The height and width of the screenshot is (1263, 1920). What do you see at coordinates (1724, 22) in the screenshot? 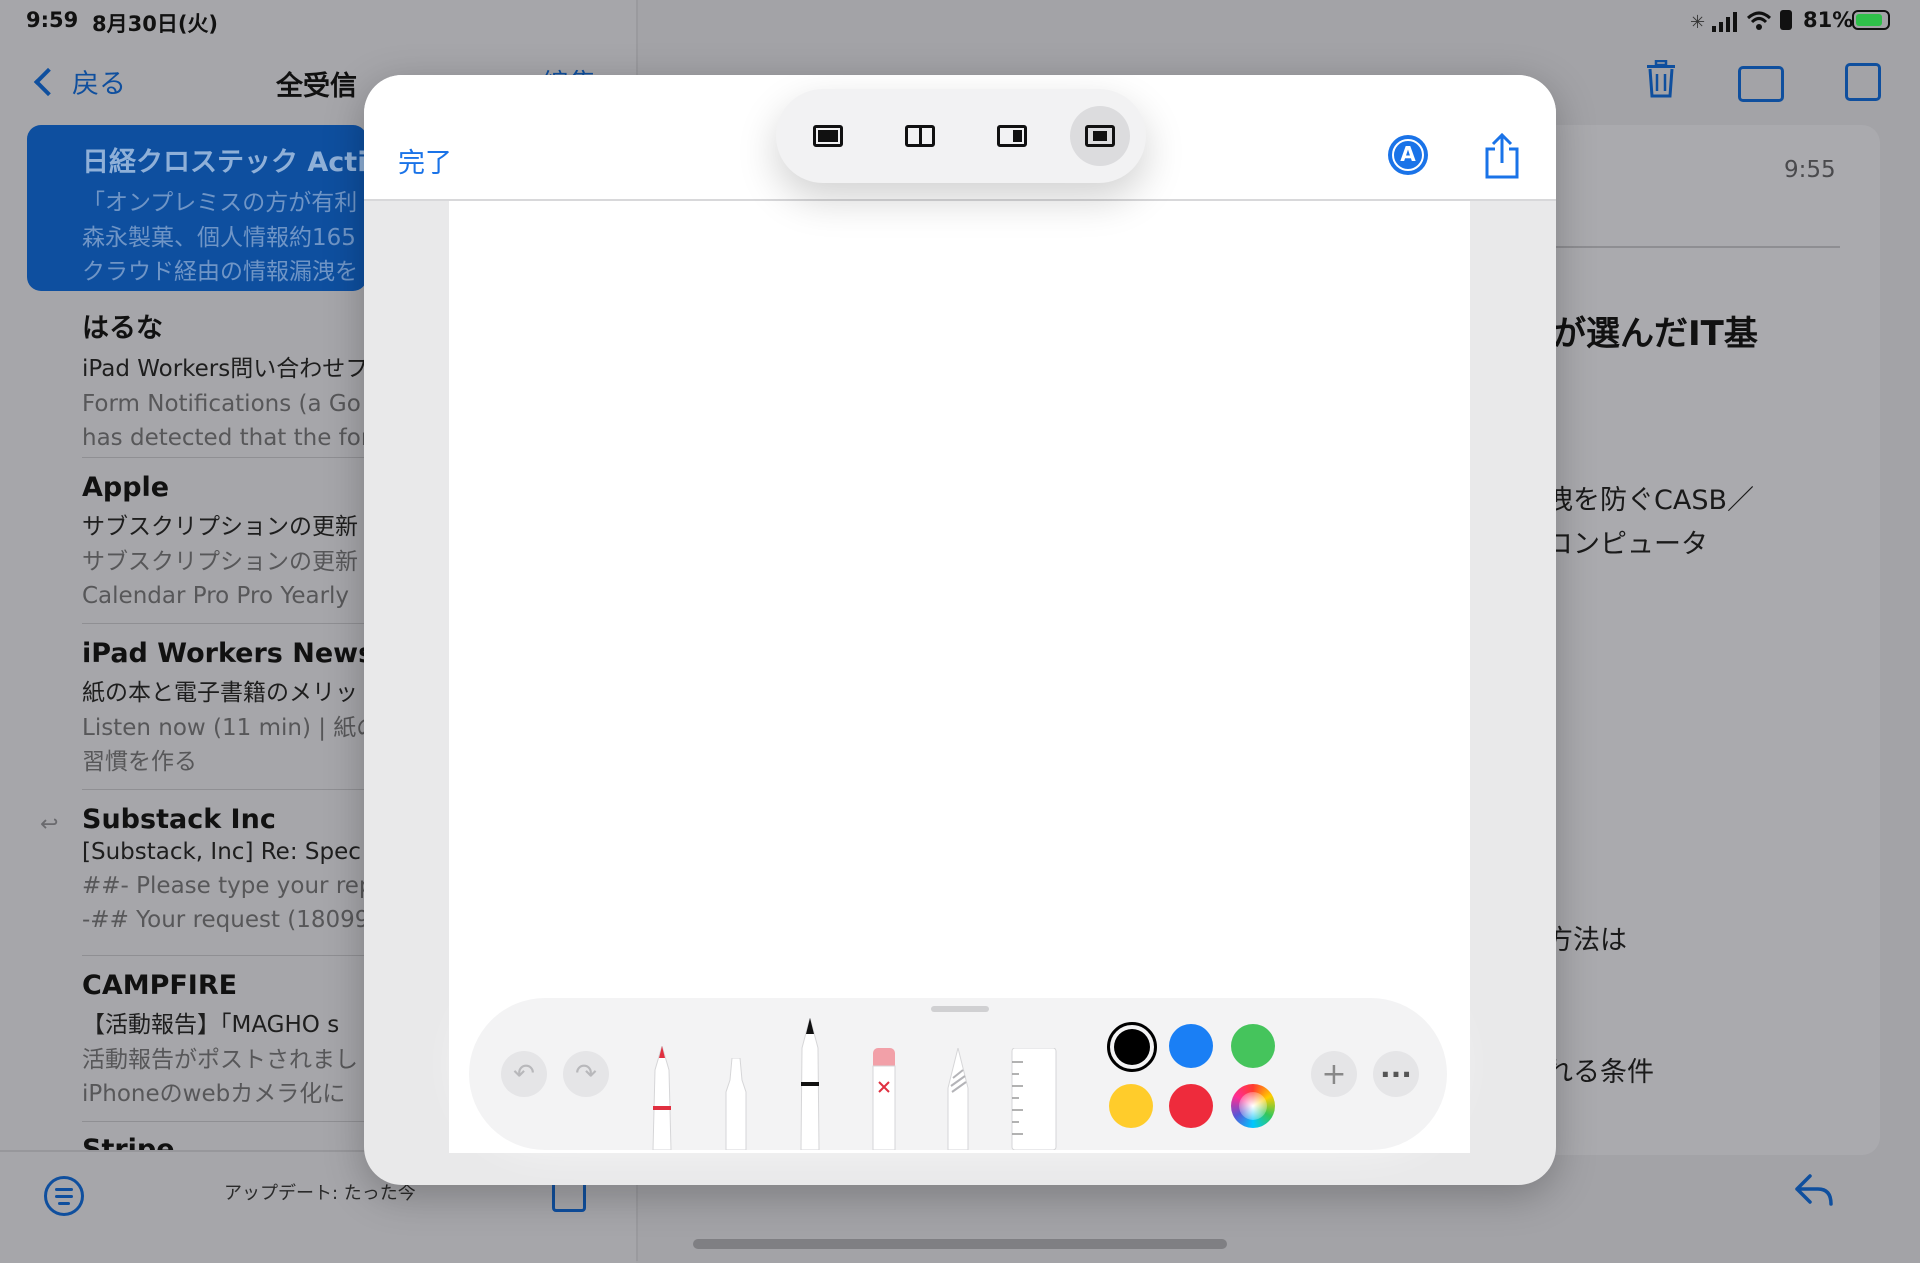
I see `cellular-signal-icon` at bounding box center [1724, 22].